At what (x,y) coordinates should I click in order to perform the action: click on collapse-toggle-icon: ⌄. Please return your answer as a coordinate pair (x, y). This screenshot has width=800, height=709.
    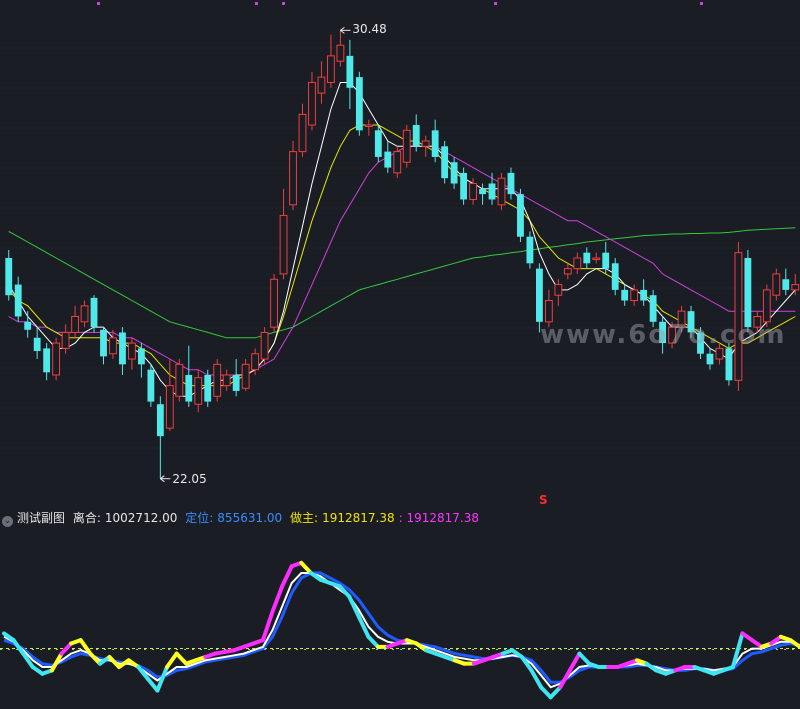
    Looking at the image, I should click on (7, 521).